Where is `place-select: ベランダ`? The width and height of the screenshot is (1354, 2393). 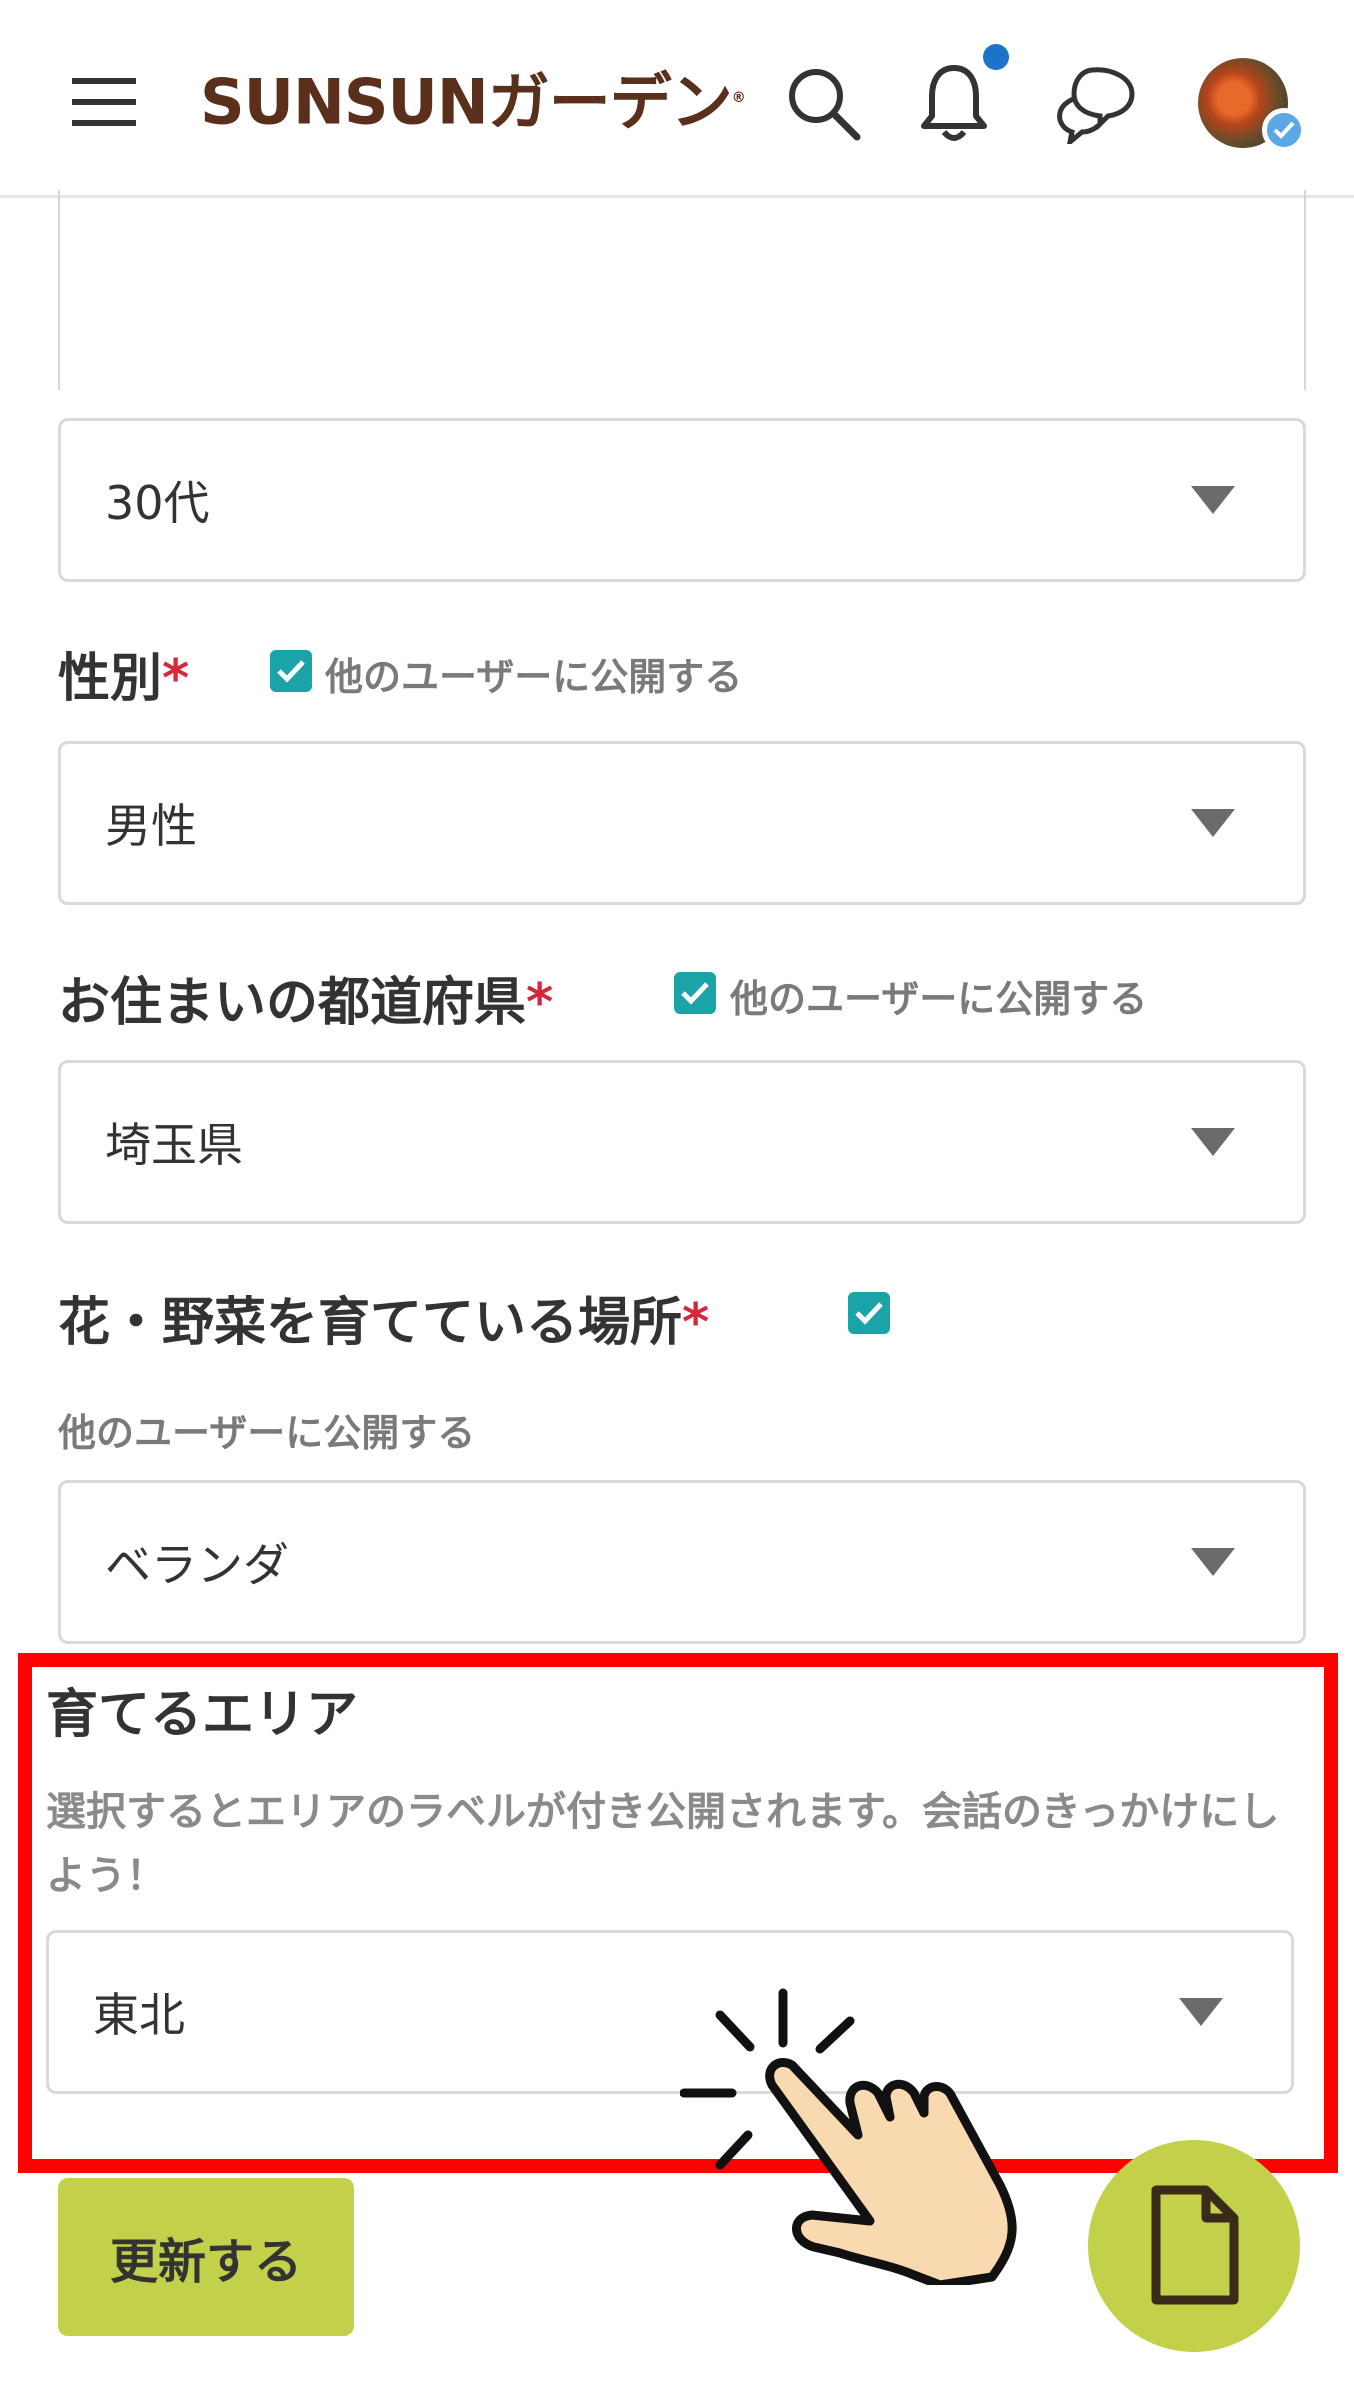 place-select: ベランダ is located at coordinates (682, 1562).